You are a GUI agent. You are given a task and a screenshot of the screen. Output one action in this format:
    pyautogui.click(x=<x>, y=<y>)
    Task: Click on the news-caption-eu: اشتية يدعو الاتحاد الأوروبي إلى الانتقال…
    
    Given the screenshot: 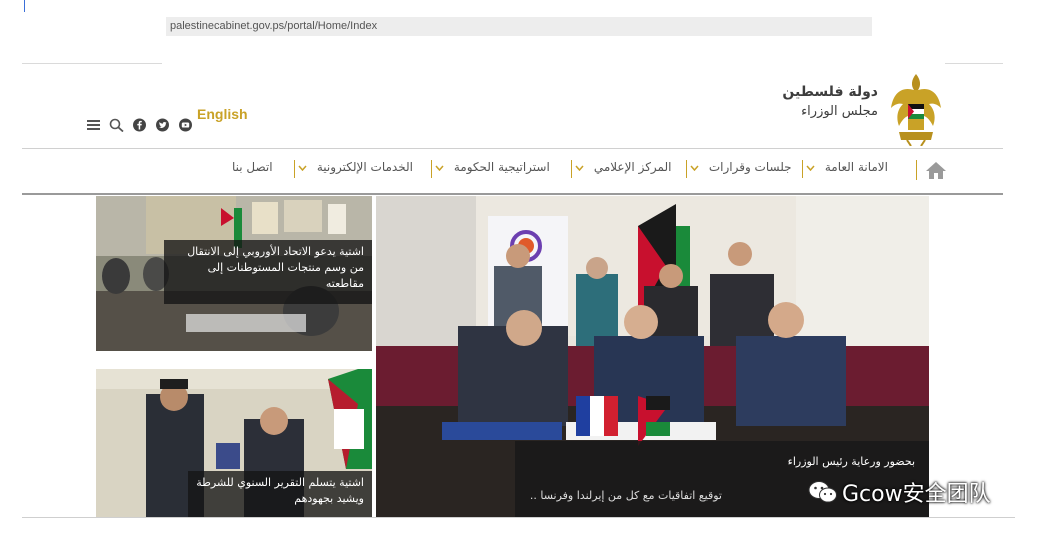 What is the action you would take?
    pyautogui.click(x=275, y=267)
    